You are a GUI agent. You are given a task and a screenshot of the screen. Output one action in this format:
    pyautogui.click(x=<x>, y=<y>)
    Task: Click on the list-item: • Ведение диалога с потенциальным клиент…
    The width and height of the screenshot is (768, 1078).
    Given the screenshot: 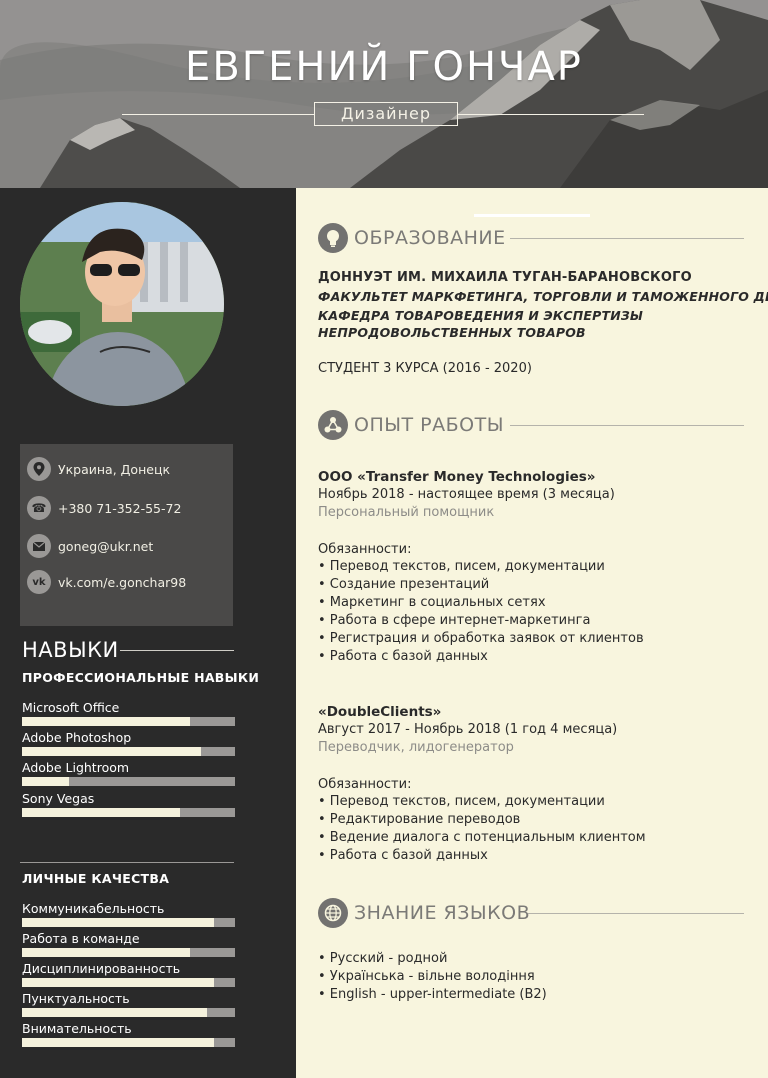 What is the action you would take?
    pyautogui.click(x=482, y=837)
    